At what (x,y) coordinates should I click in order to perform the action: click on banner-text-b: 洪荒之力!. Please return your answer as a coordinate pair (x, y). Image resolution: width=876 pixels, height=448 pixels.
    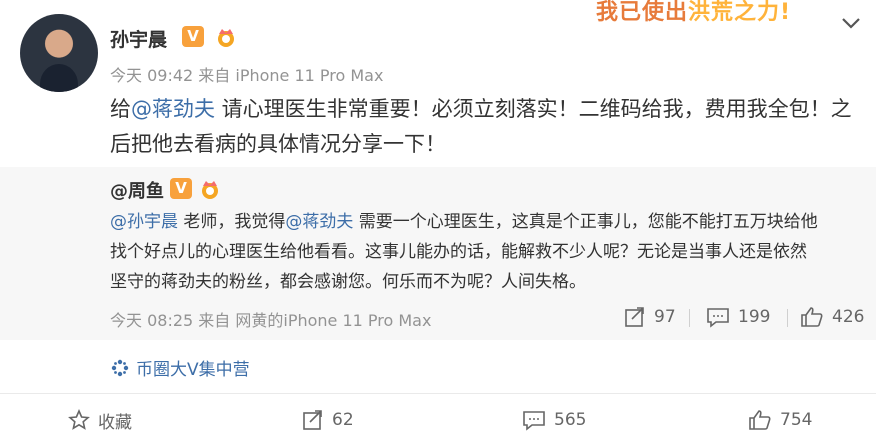
    Looking at the image, I should click on (740, 12).